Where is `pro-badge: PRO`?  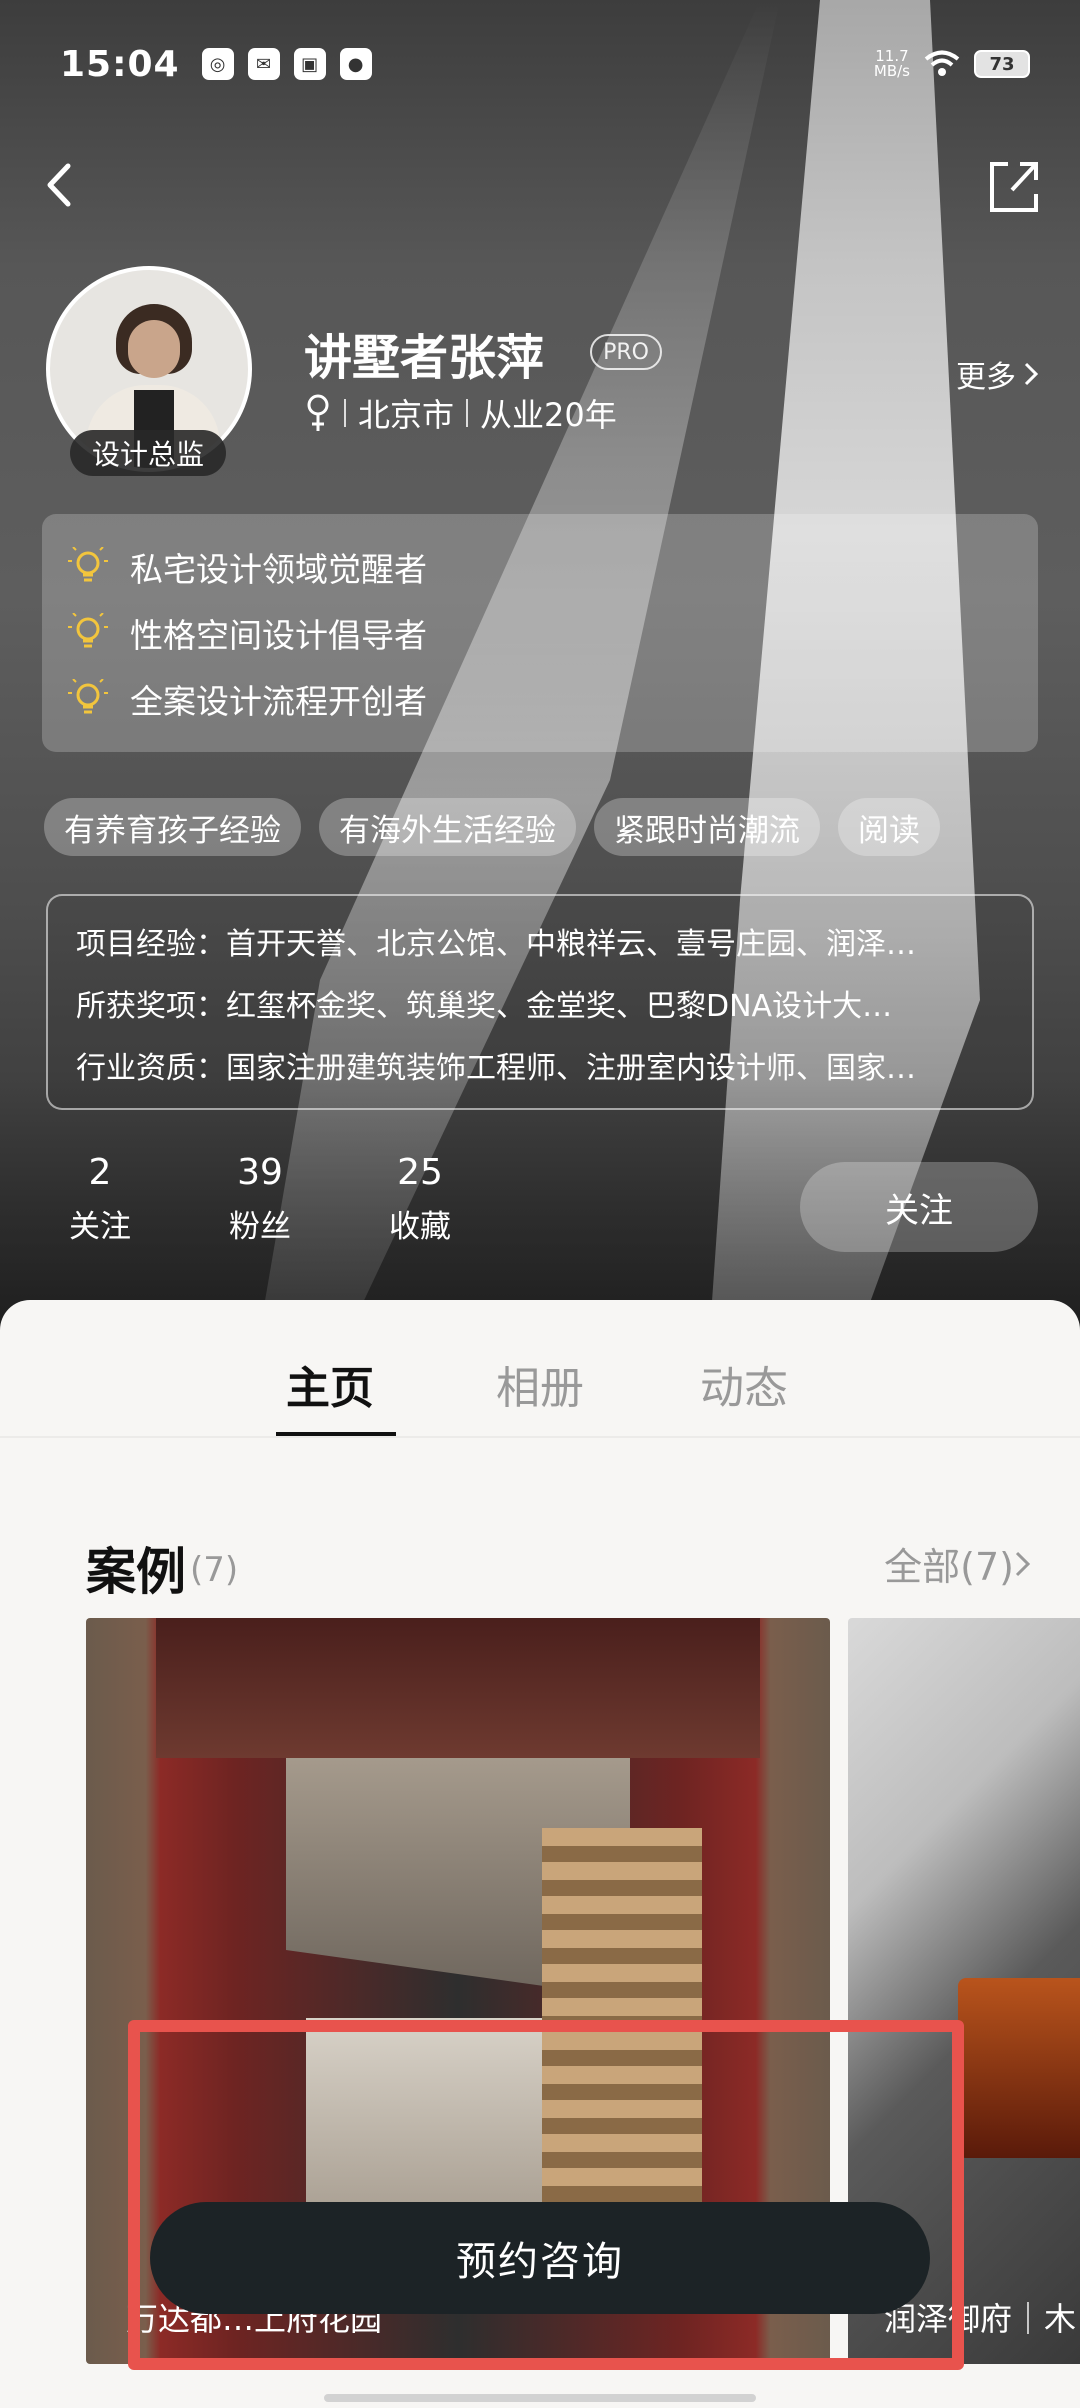 pro-badge: PRO is located at coordinates (626, 352).